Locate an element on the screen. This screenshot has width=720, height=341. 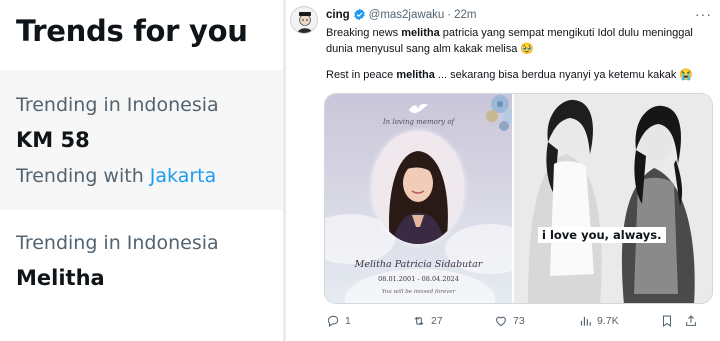
share-icon is located at coordinates (691, 320).